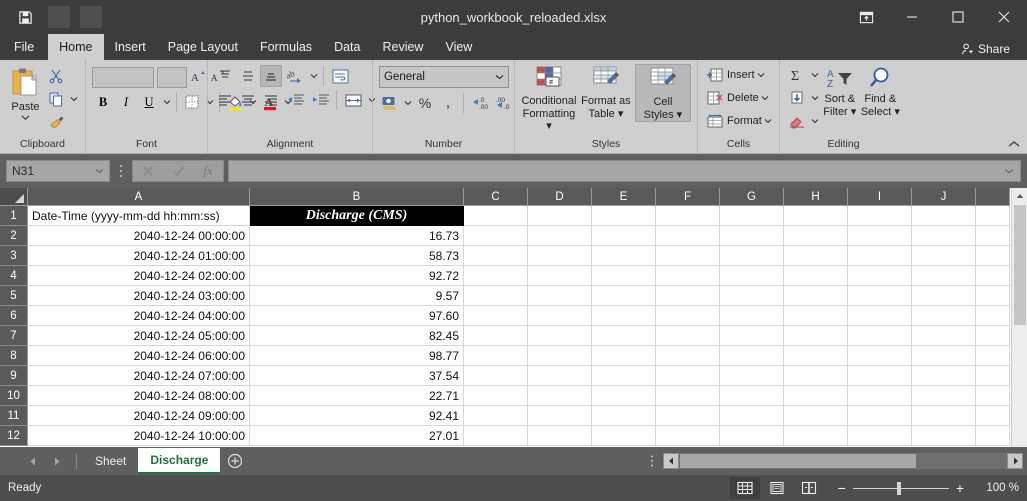  I want to click on cell-a2: 2040-12-24 00:00:00, so click(139, 236).